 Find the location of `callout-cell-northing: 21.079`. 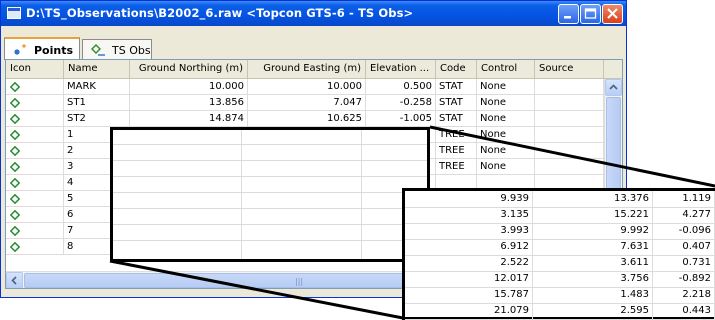

callout-cell-northing: 21.079 is located at coordinates (469, 311).